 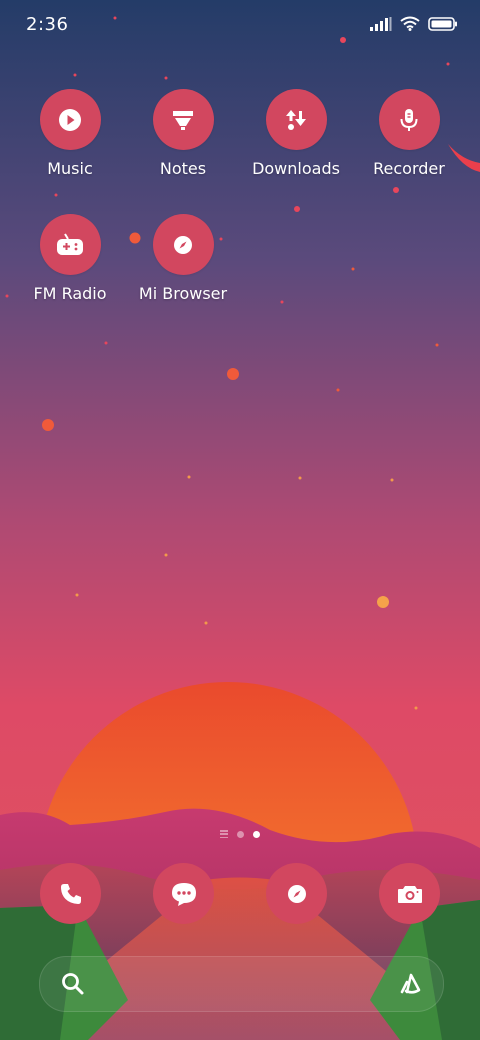 I want to click on notes-app-icon, so click(x=183, y=119).